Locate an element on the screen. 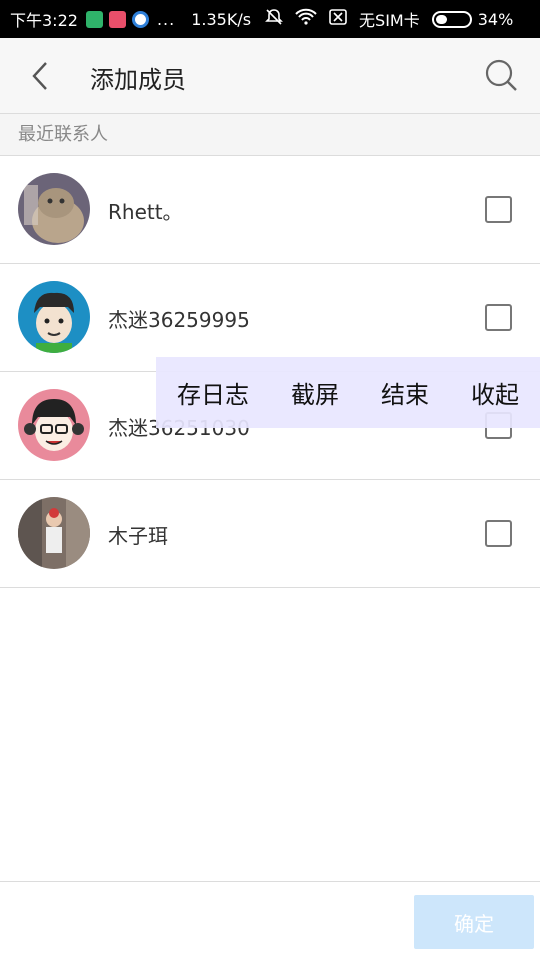  sim-status: 无SIM卡 is located at coordinates (389, 20).